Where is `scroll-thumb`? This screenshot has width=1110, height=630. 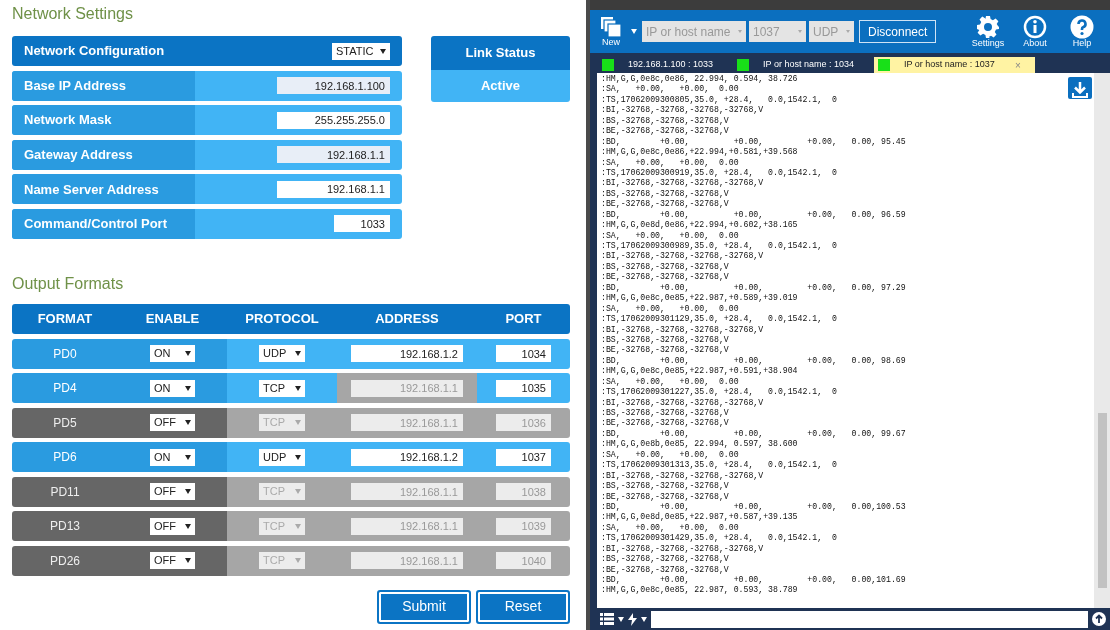
scroll-thumb is located at coordinates (1102, 500).